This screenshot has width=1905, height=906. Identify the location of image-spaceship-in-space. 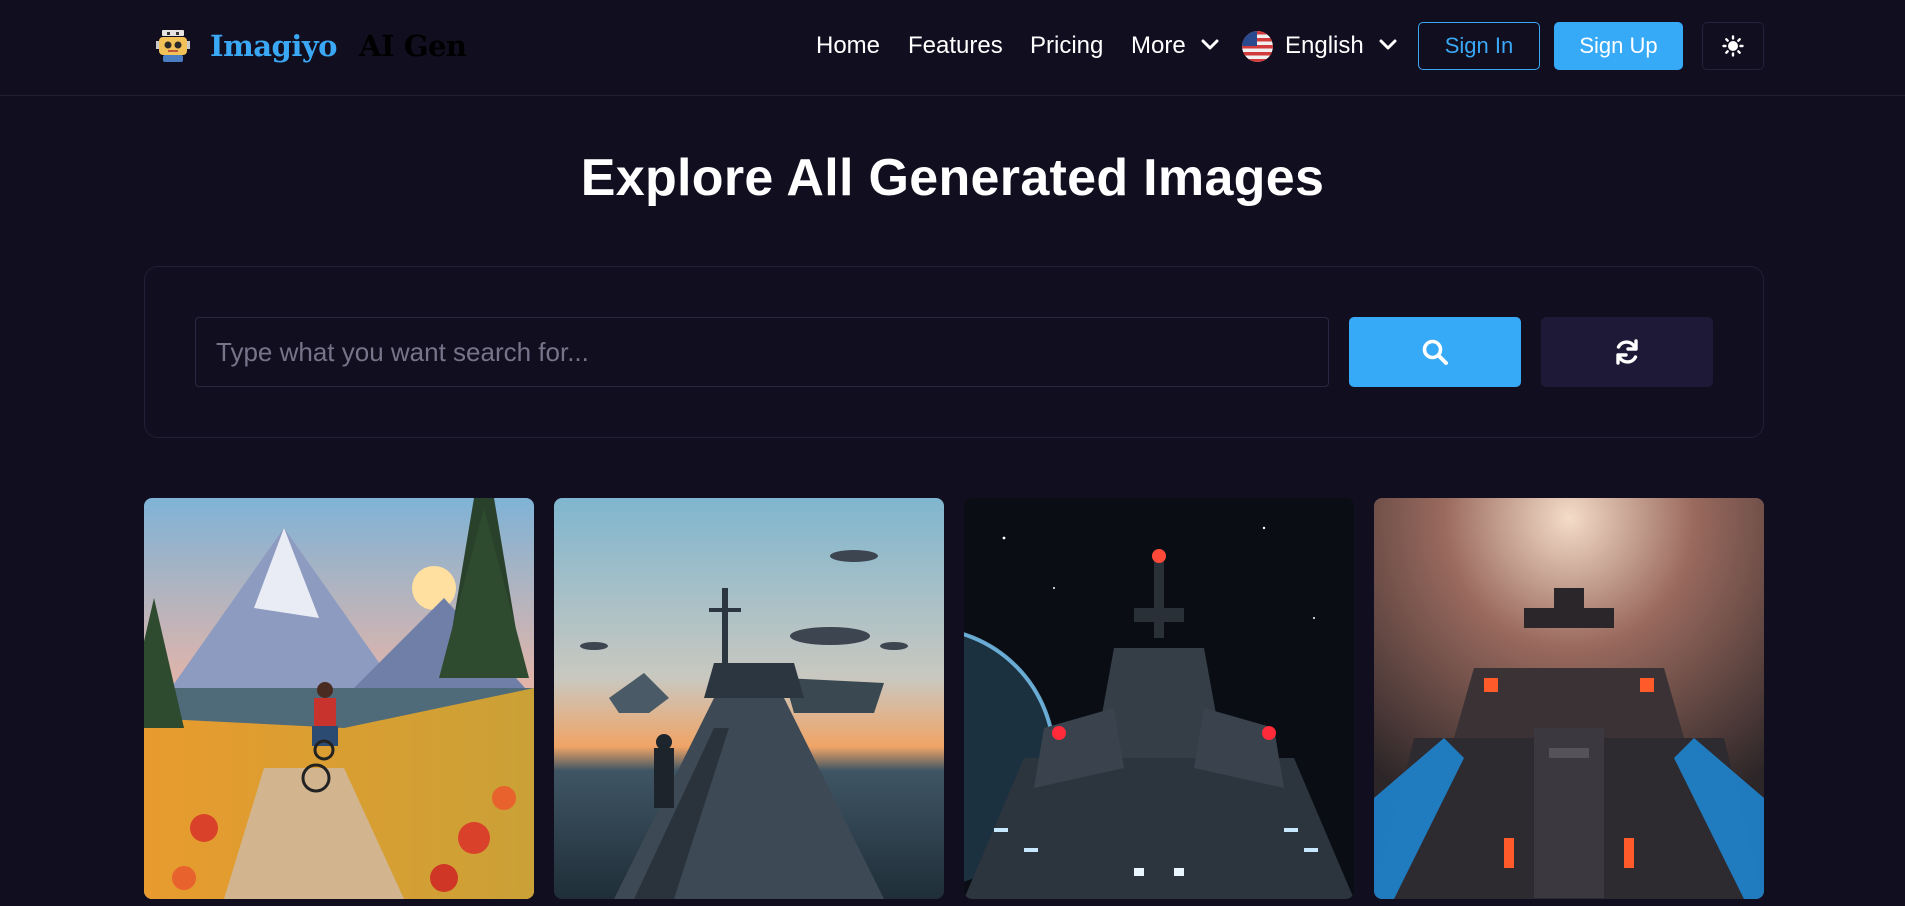
(1159, 698).